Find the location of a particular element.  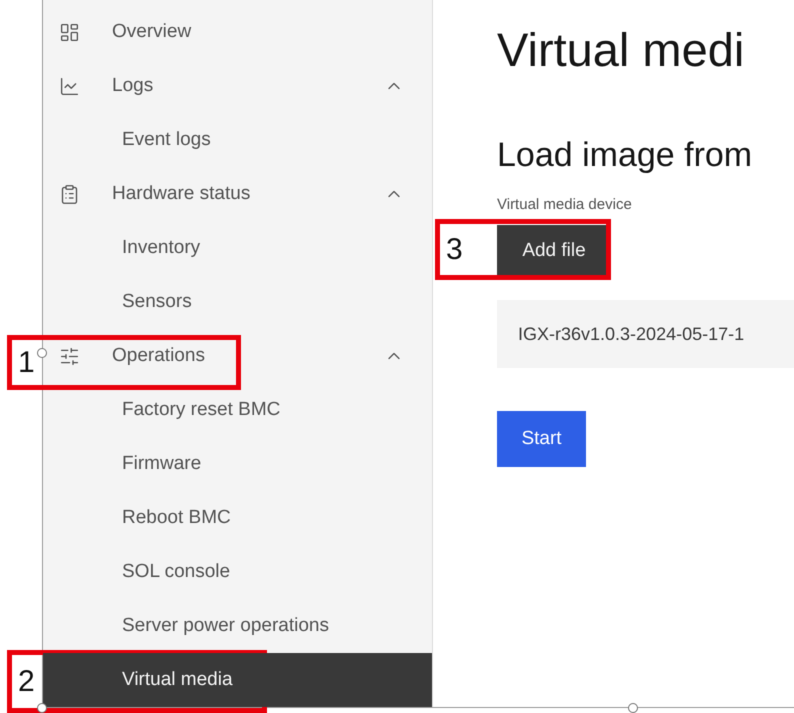

file-name: IGX-r36v1.0.3-2024-05-17-1 is located at coordinates (645, 334).